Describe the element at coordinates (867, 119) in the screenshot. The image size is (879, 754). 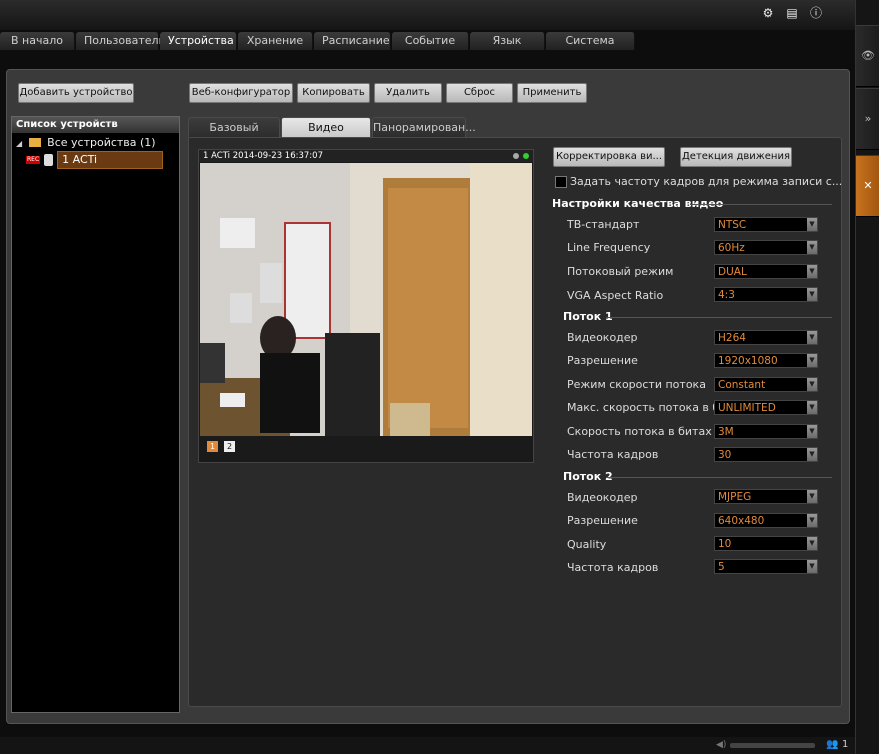
I see `expand-icon: »` at that location.